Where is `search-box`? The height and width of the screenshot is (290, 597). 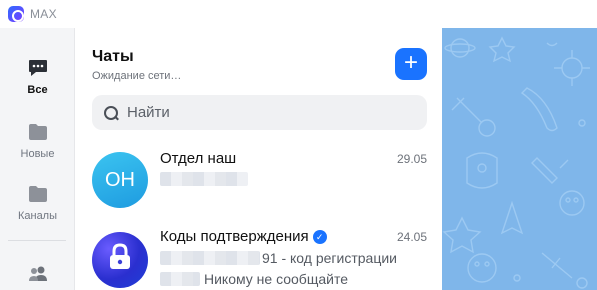
search-box is located at coordinates (259, 112).